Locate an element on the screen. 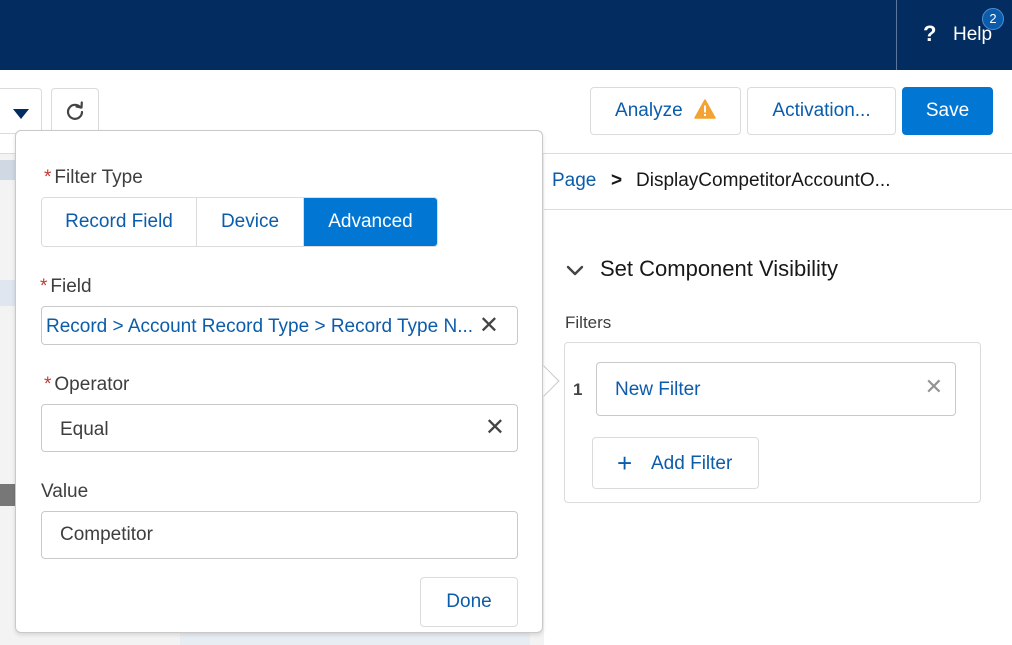 This screenshot has height=645, width=1012. chevron-down-icon is located at coordinates (575, 271).